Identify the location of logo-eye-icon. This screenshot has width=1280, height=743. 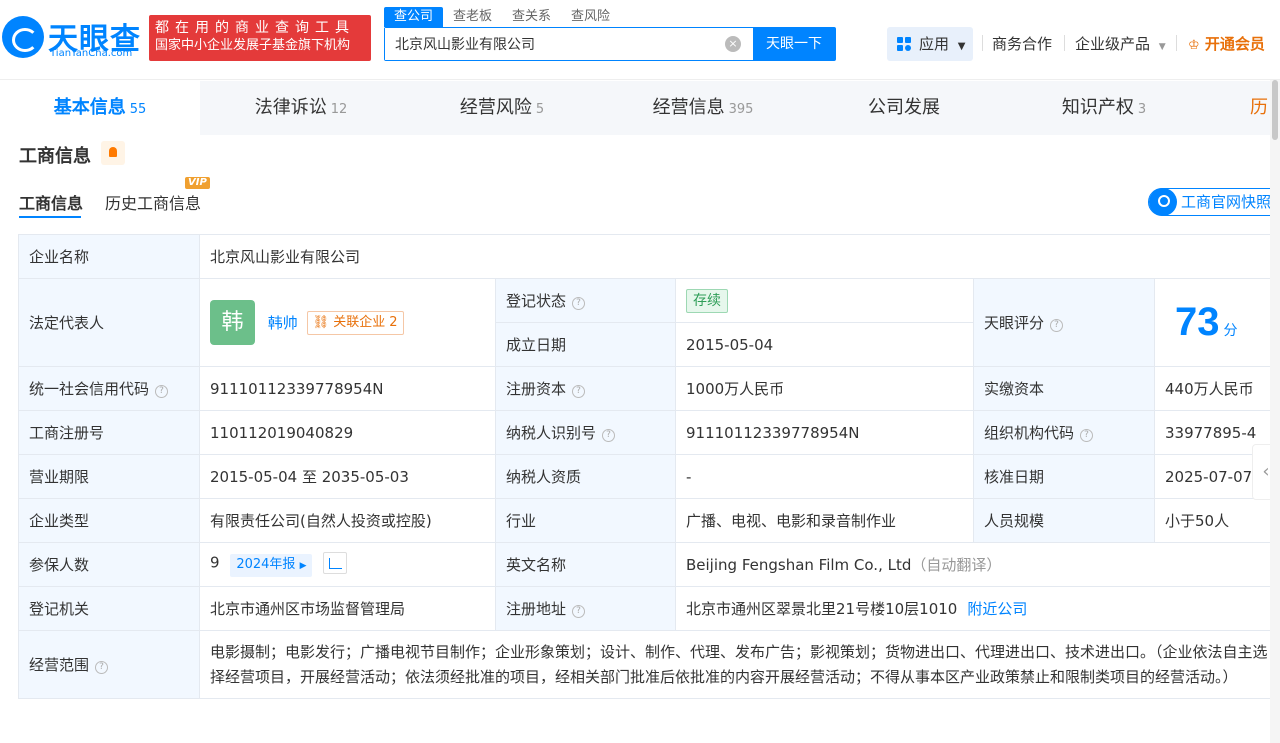
(23, 37).